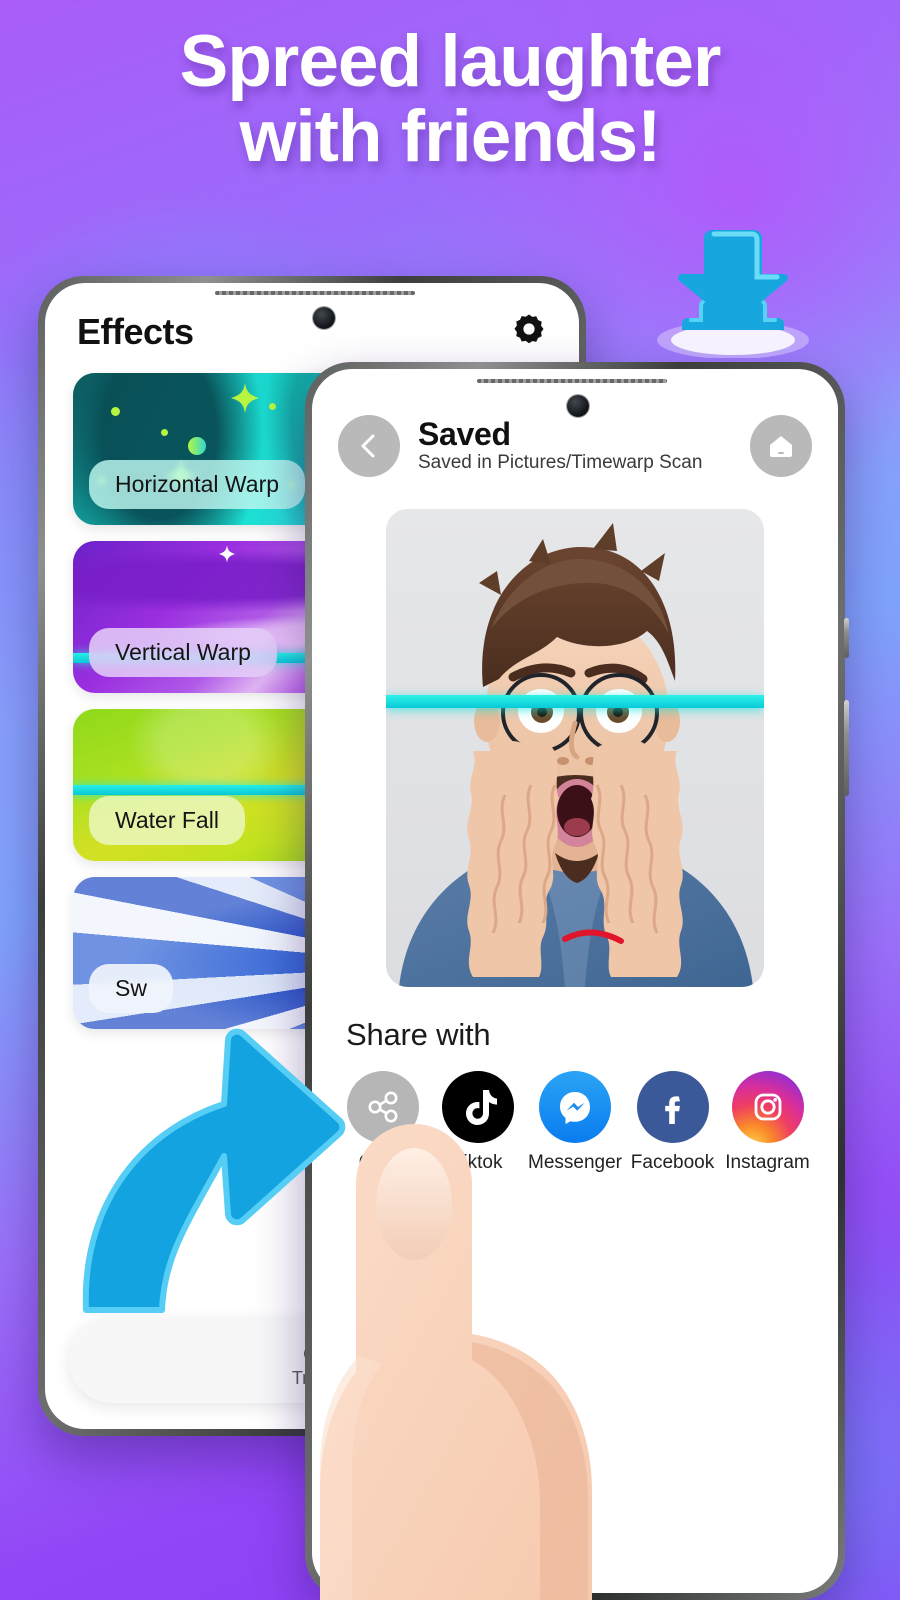 The width and height of the screenshot is (900, 1600). Describe the element at coordinates (183, 652) in the screenshot. I see `effect-label-chip: Vertical Warp` at that location.